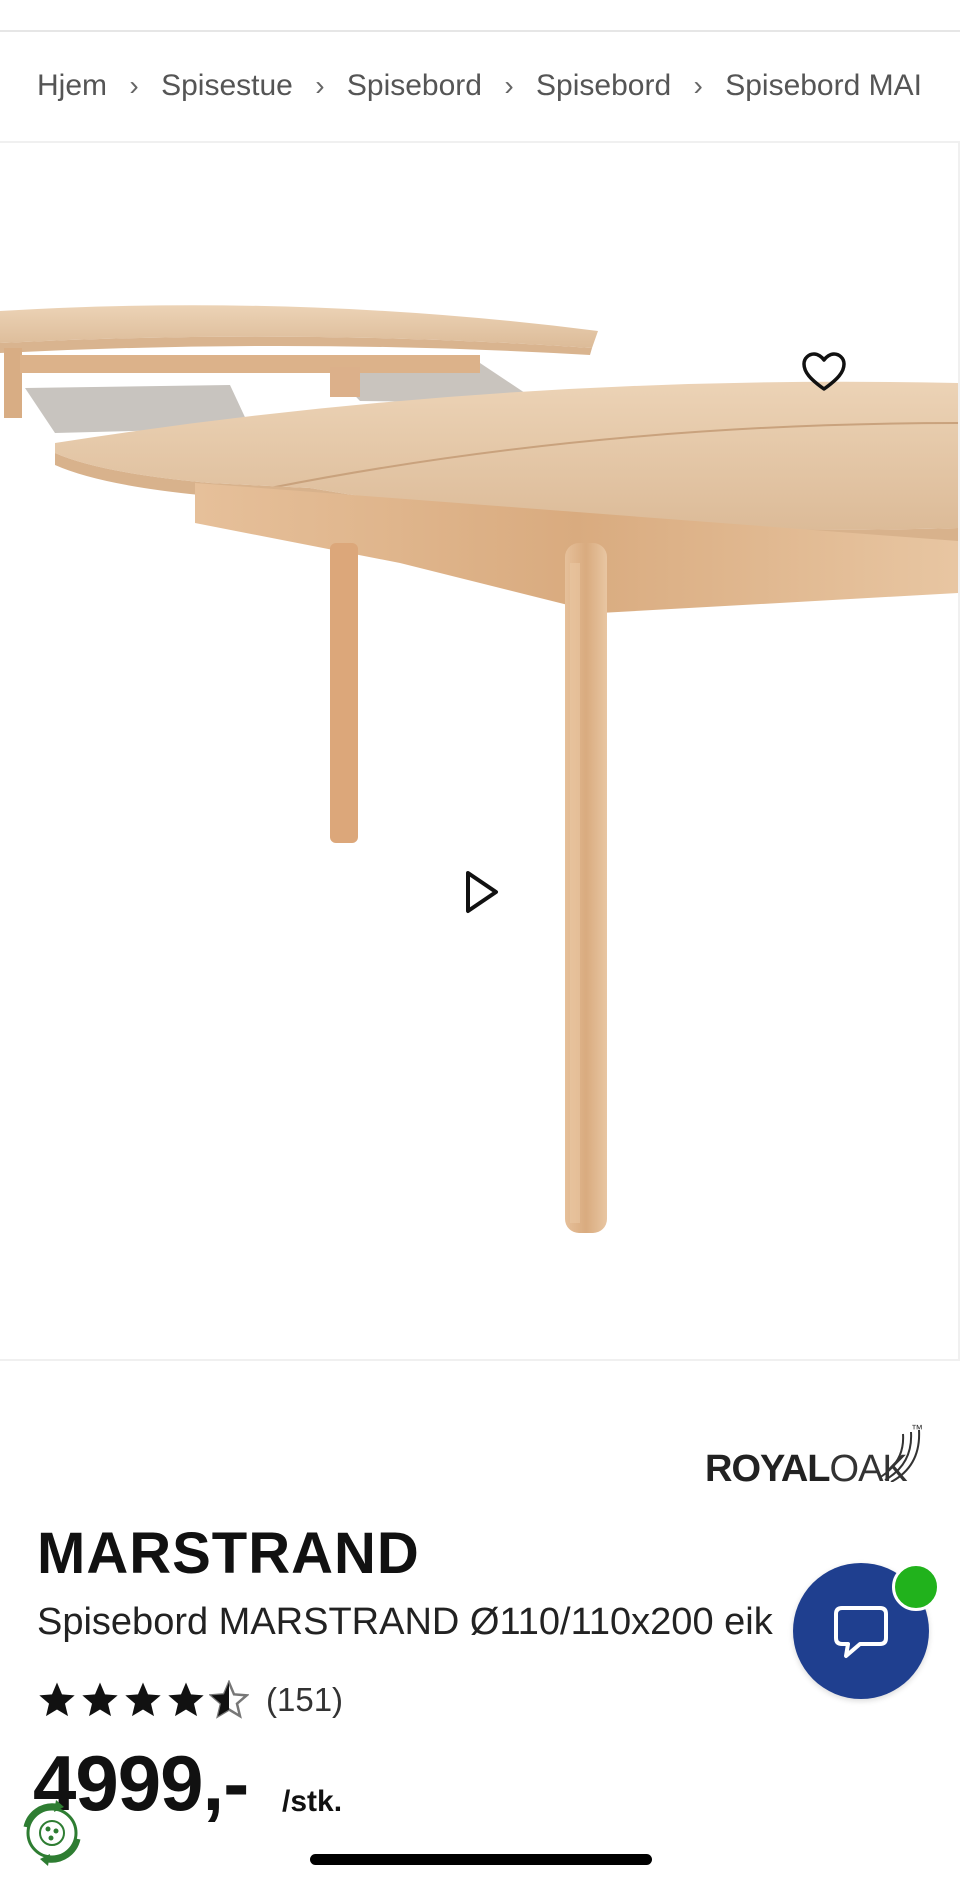 The height and width of the screenshot is (1887, 960). I want to click on star-half-icon, so click(229, 1699).